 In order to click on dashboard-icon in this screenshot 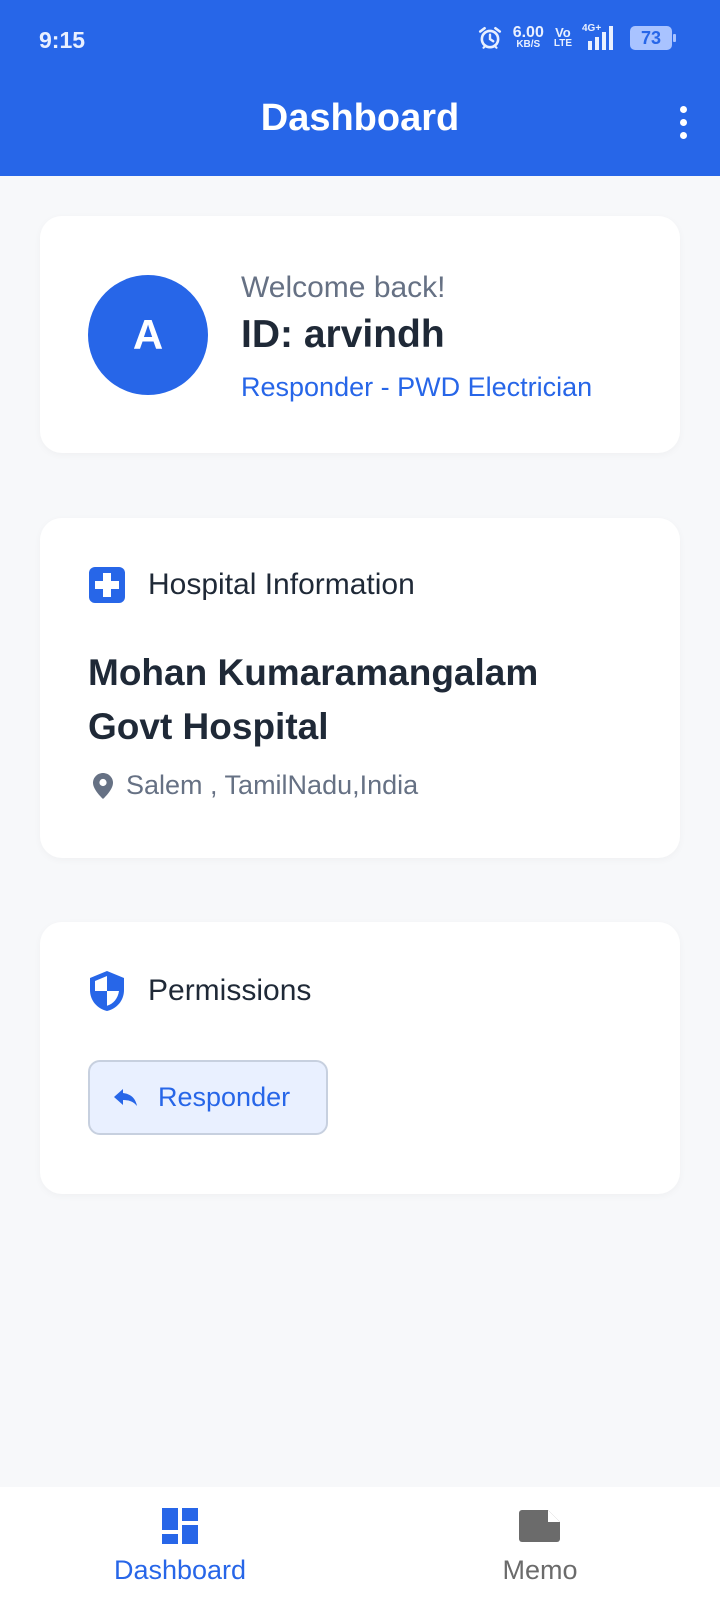, I will do `click(180, 1526)`.